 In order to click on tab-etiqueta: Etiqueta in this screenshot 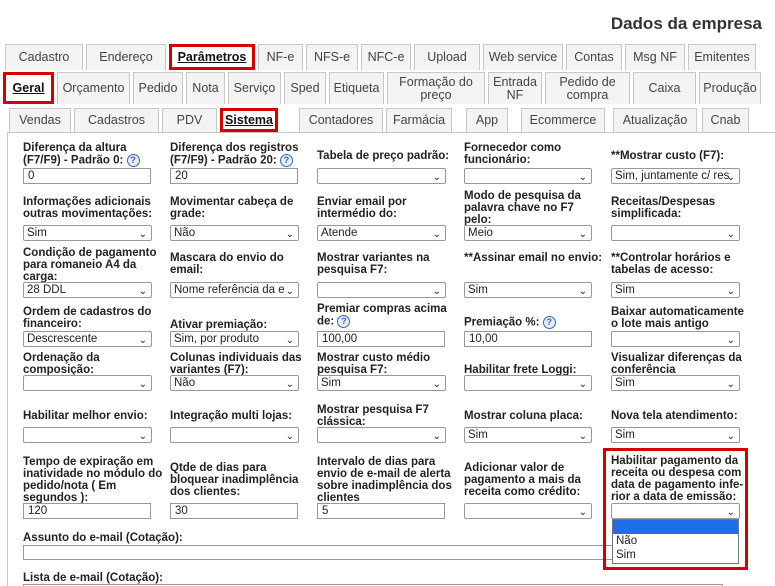, I will do `click(356, 88)`.